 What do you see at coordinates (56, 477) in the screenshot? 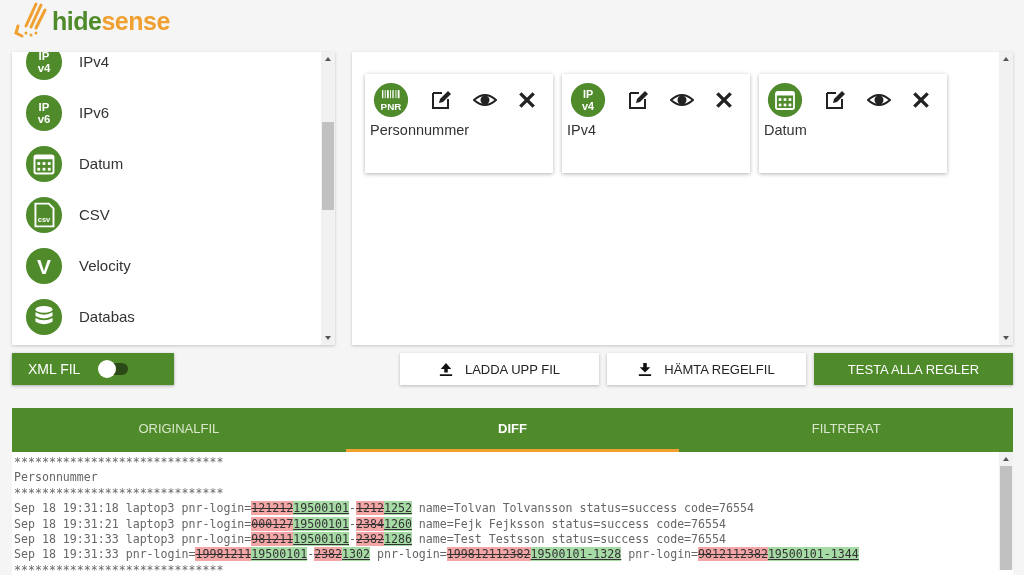
I see `log-text: Personnummer` at bounding box center [56, 477].